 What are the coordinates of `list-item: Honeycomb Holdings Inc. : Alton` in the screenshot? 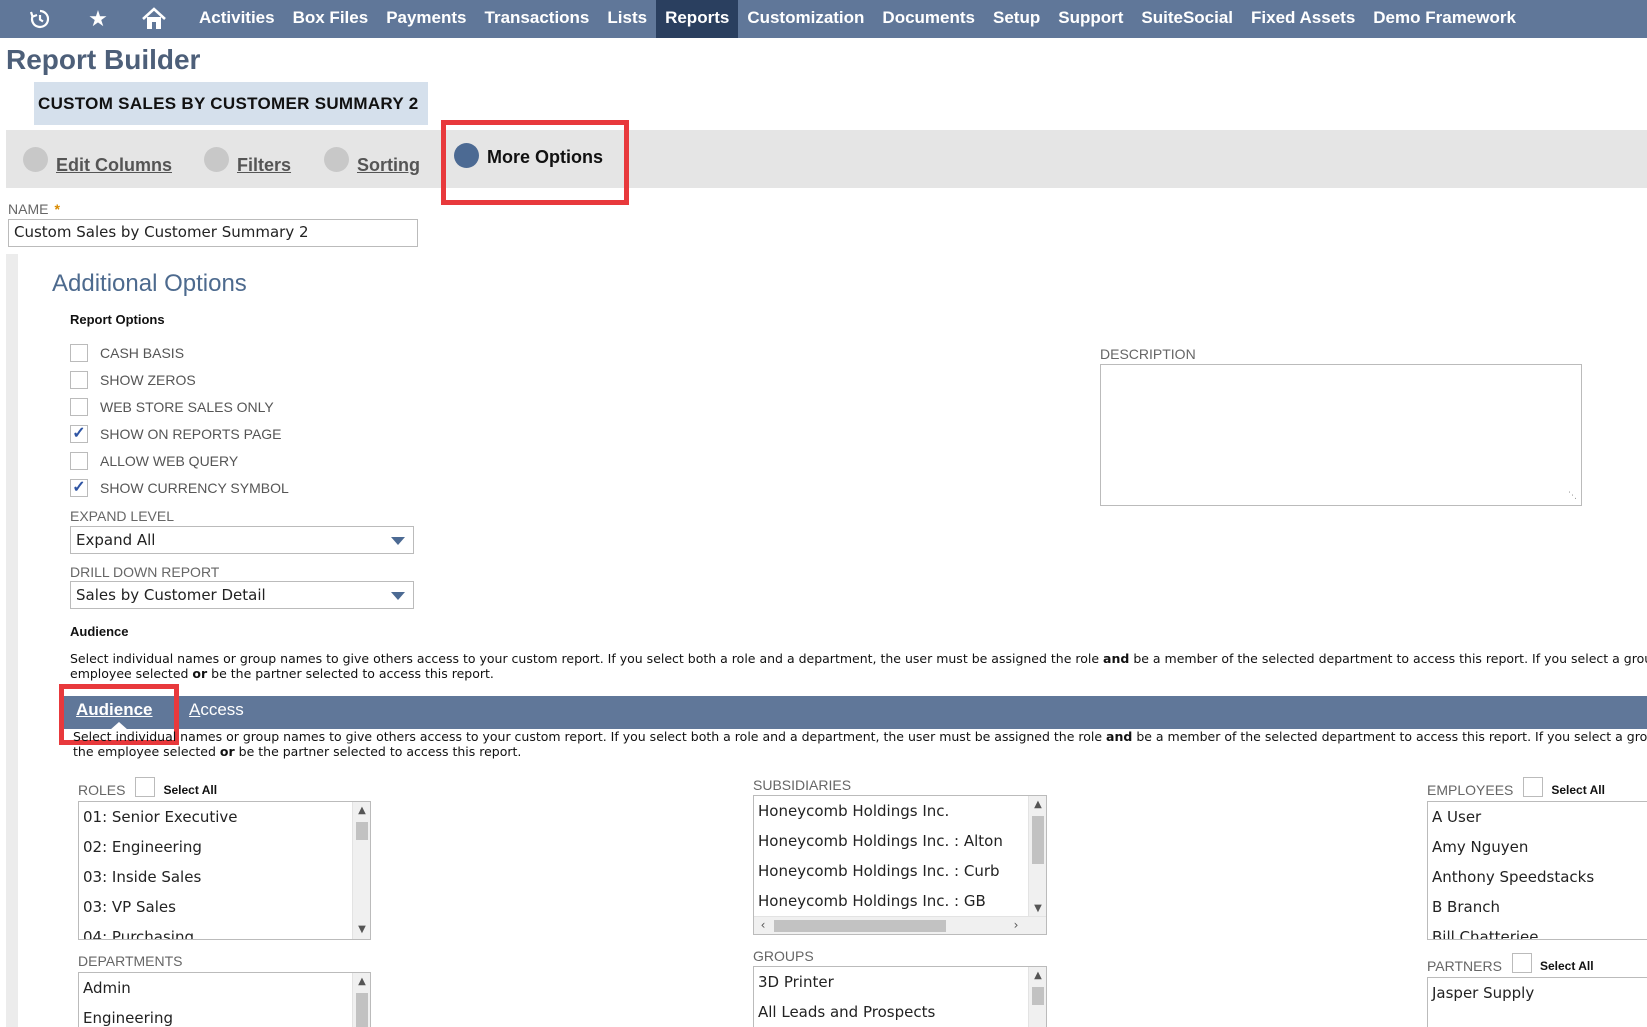 It's located at (900, 841).